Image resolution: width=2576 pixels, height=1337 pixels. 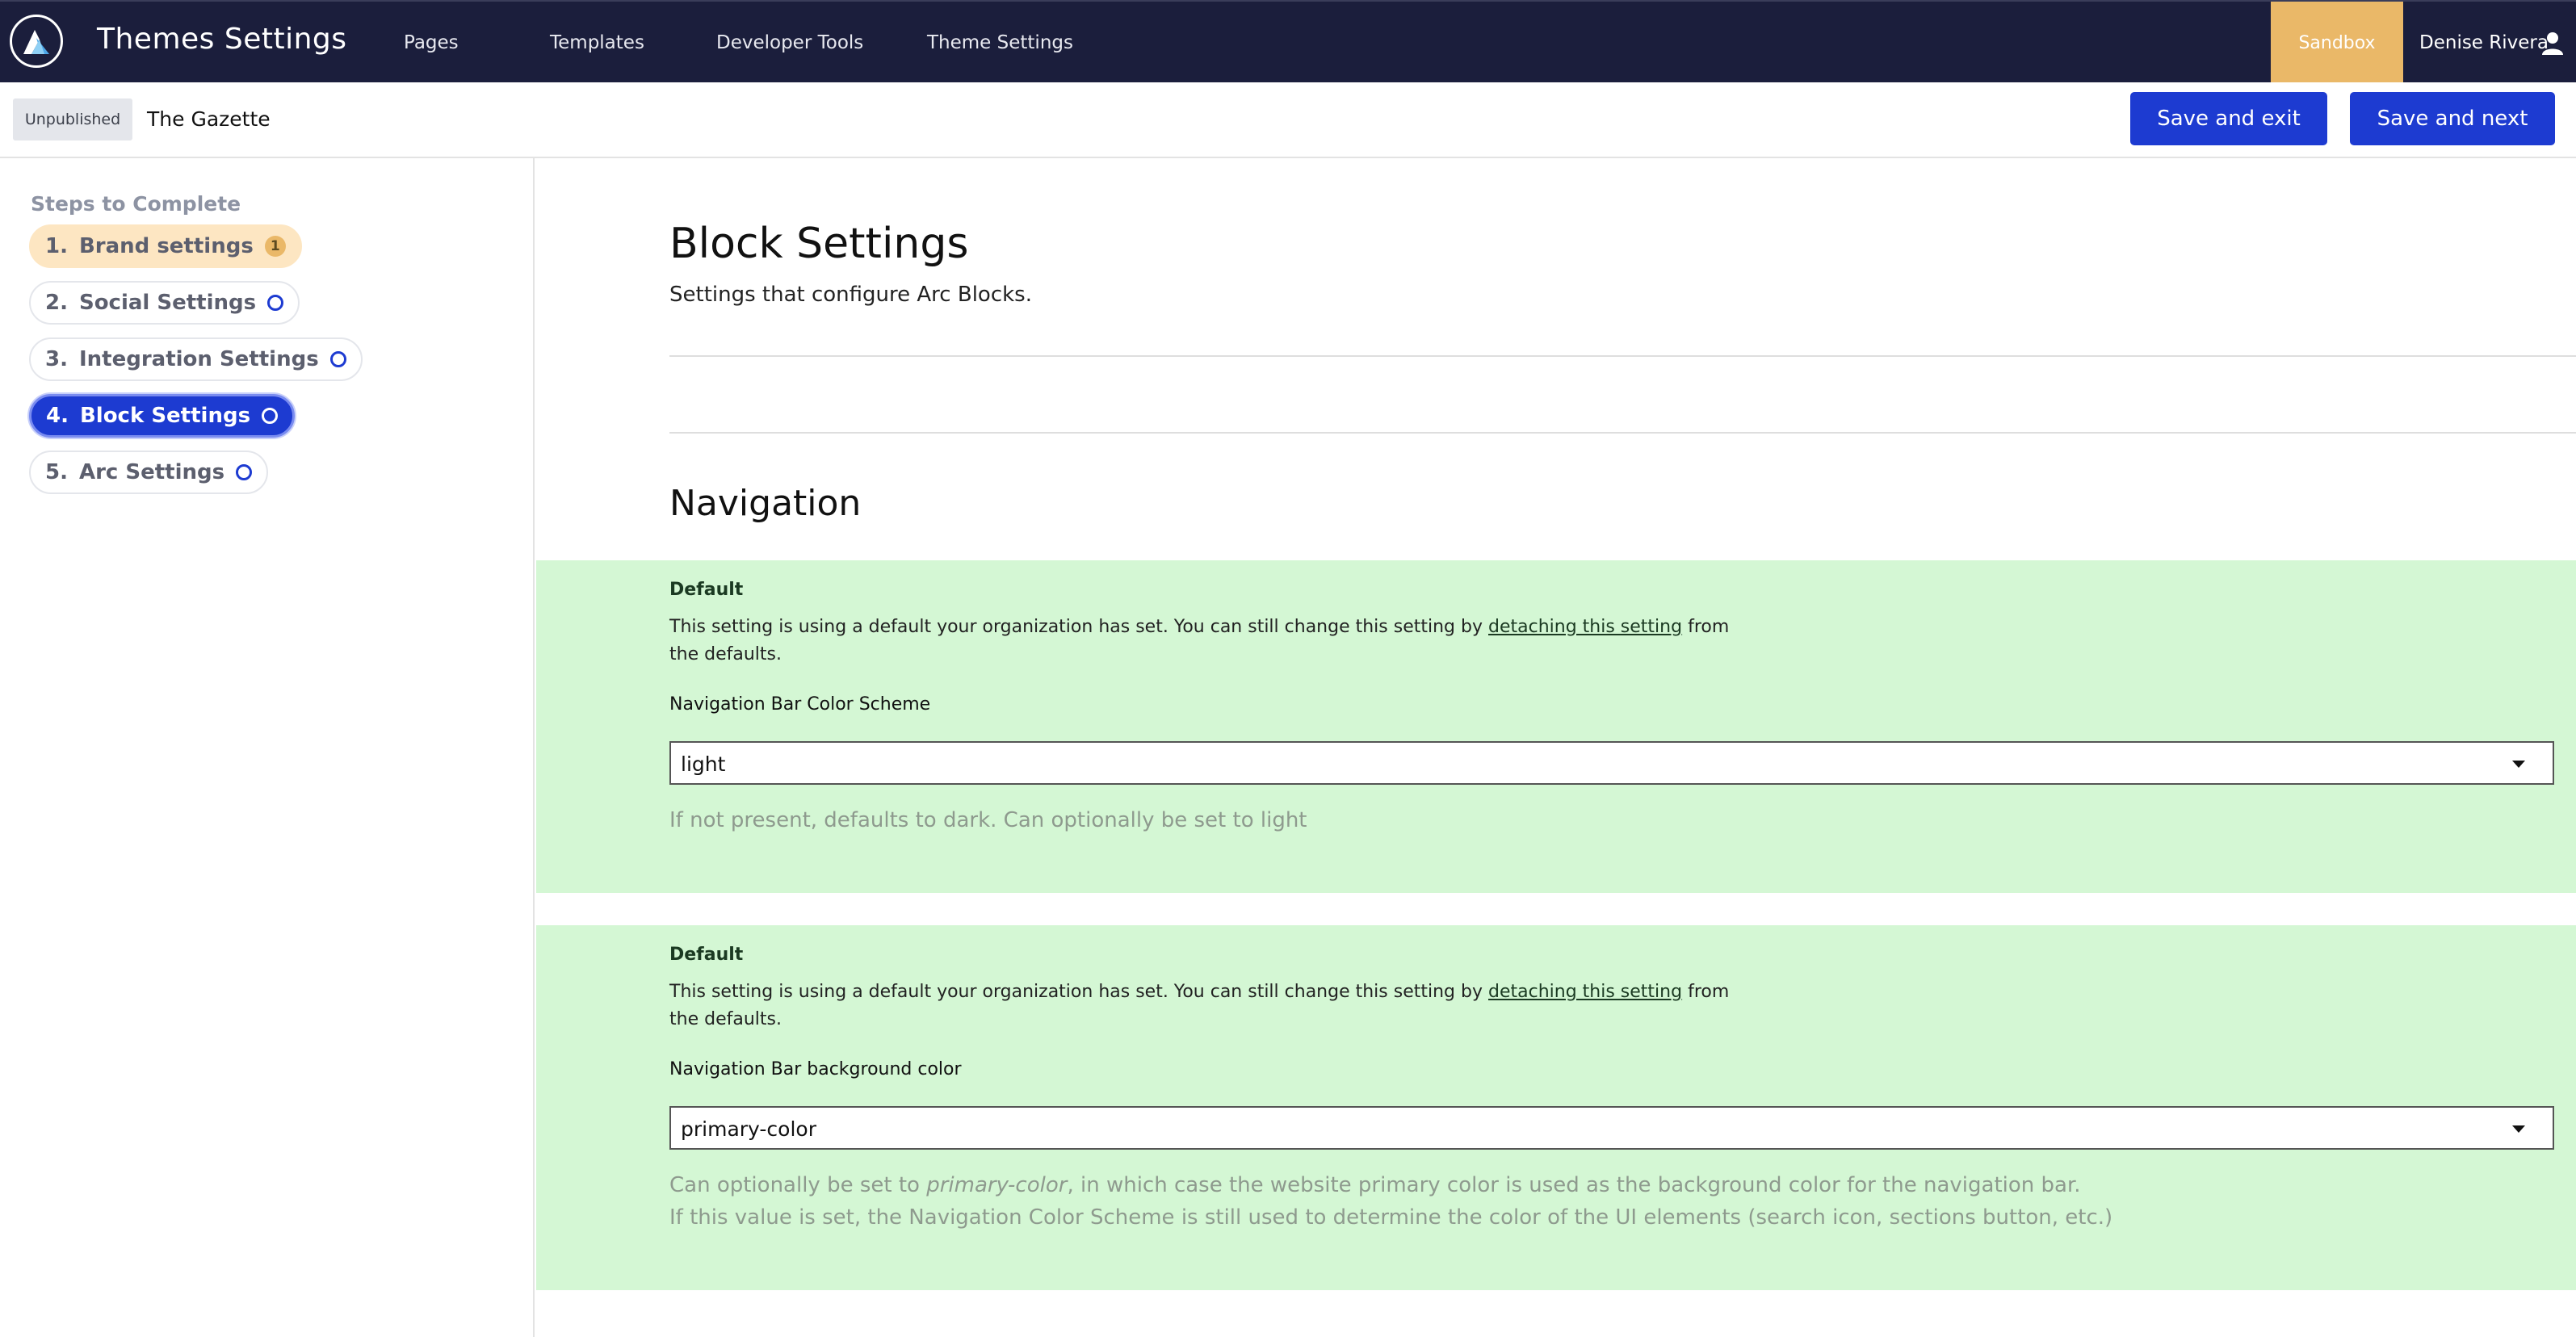 I want to click on section-title: Navigation, so click(x=765, y=504).